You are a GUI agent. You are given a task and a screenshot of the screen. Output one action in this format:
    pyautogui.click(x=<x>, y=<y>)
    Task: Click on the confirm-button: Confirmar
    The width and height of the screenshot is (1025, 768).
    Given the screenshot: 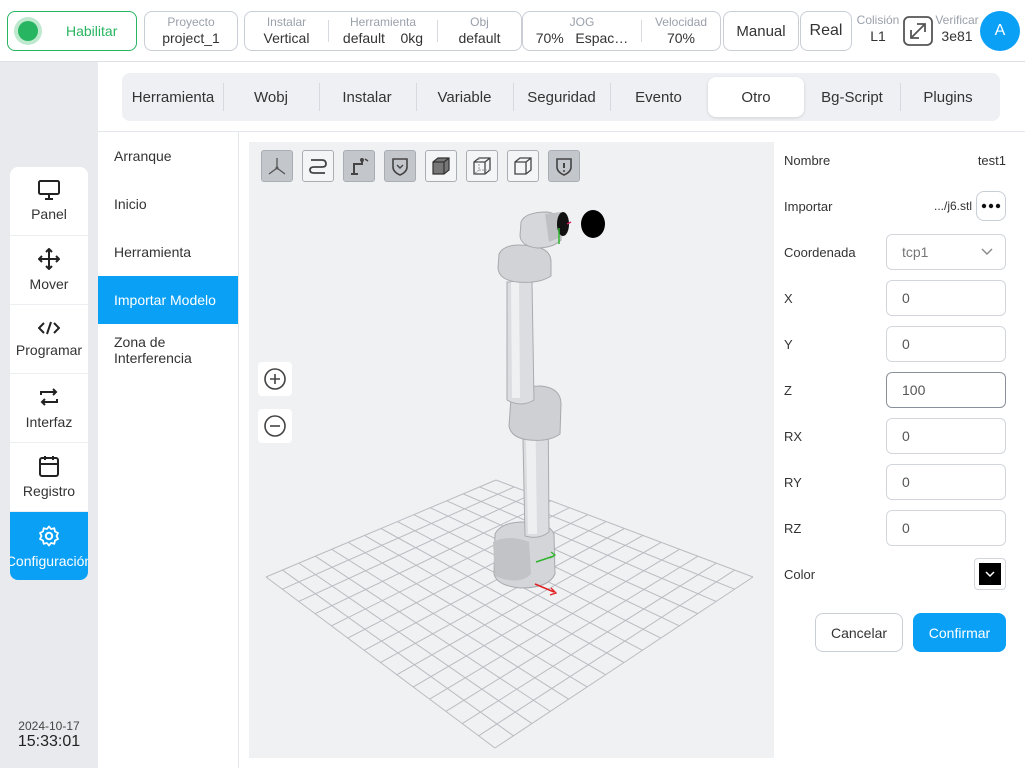 What is the action you would take?
    pyautogui.click(x=959, y=632)
    